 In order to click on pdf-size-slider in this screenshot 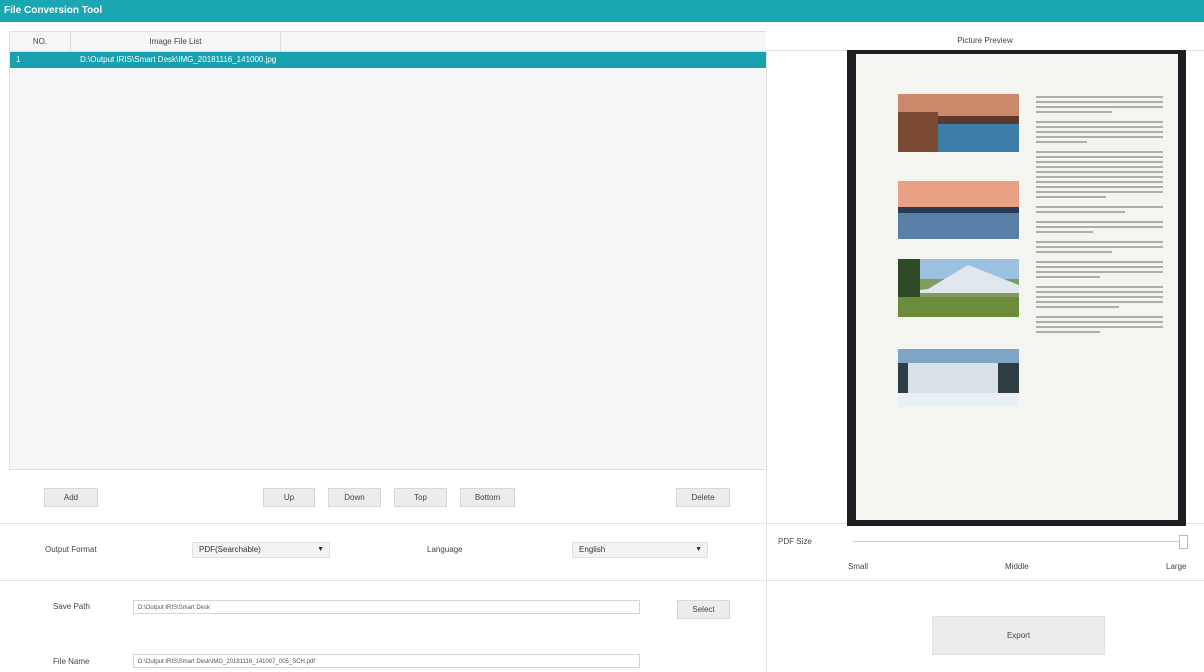, I will do `click(1018, 541)`.